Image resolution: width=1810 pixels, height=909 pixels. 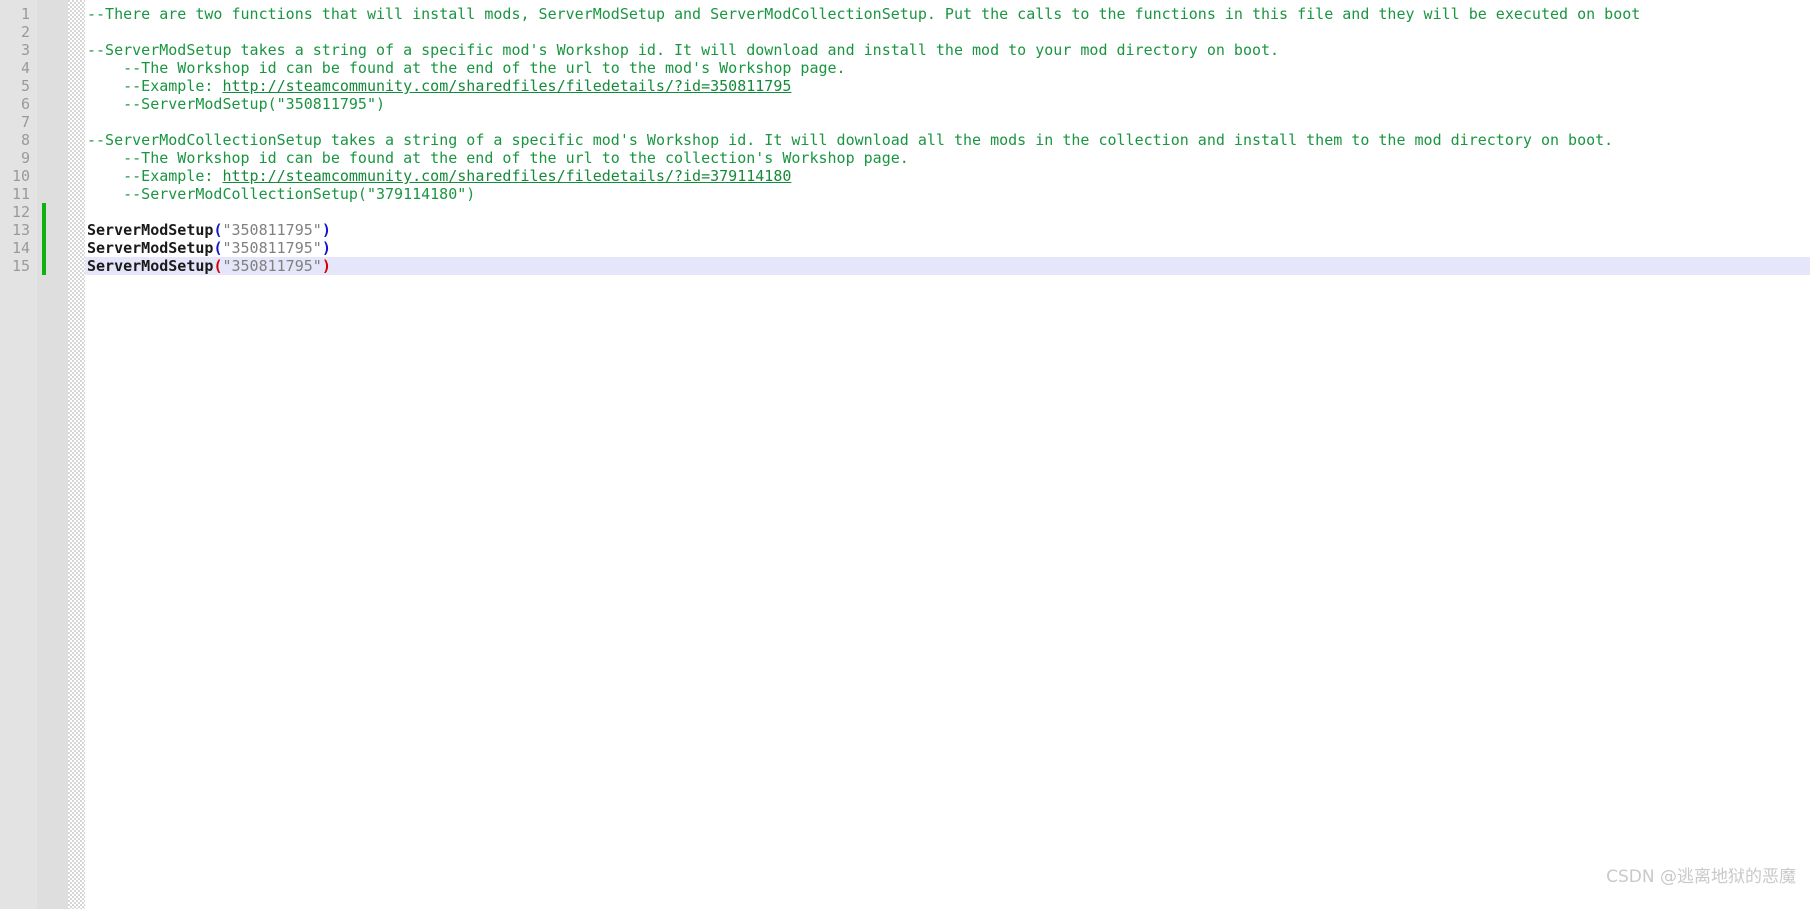 I want to click on line-number: 5, so click(x=25, y=86).